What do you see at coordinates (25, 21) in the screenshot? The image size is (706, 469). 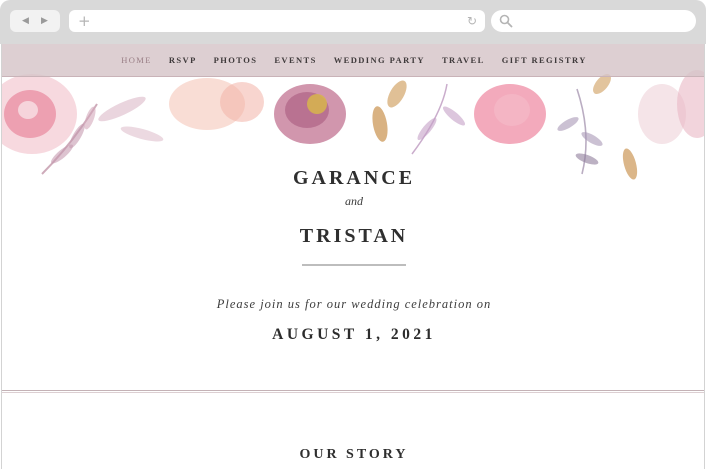 I see `back-arrow-icon: ◀` at bounding box center [25, 21].